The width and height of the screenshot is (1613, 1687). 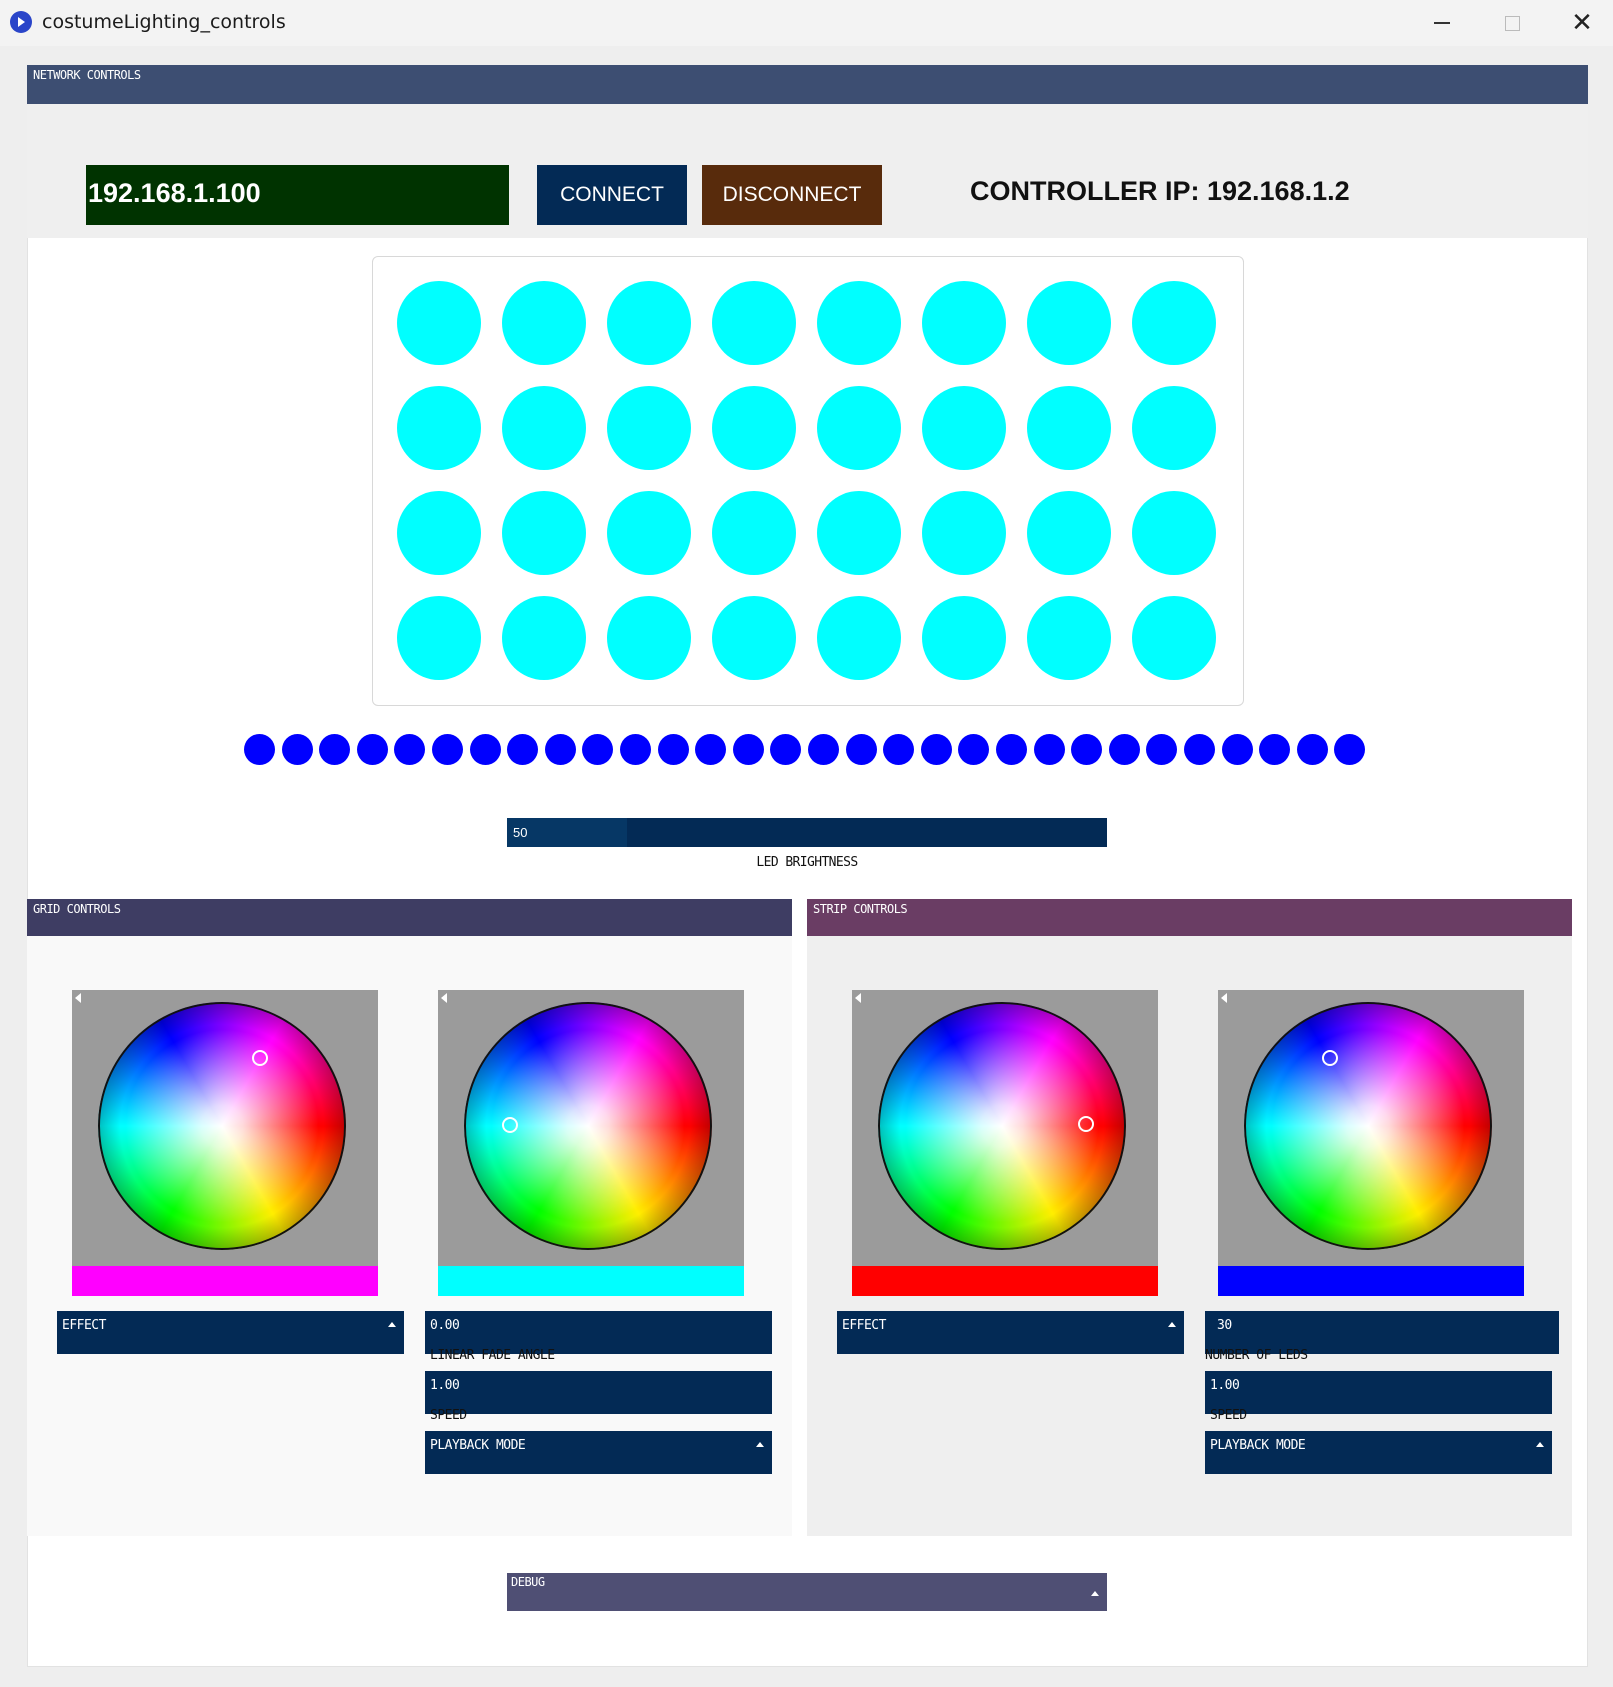 What do you see at coordinates (807, 84) in the screenshot?
I see `network-panel-header: NETWORK CONTROLS` at bounding box center [807, 84].